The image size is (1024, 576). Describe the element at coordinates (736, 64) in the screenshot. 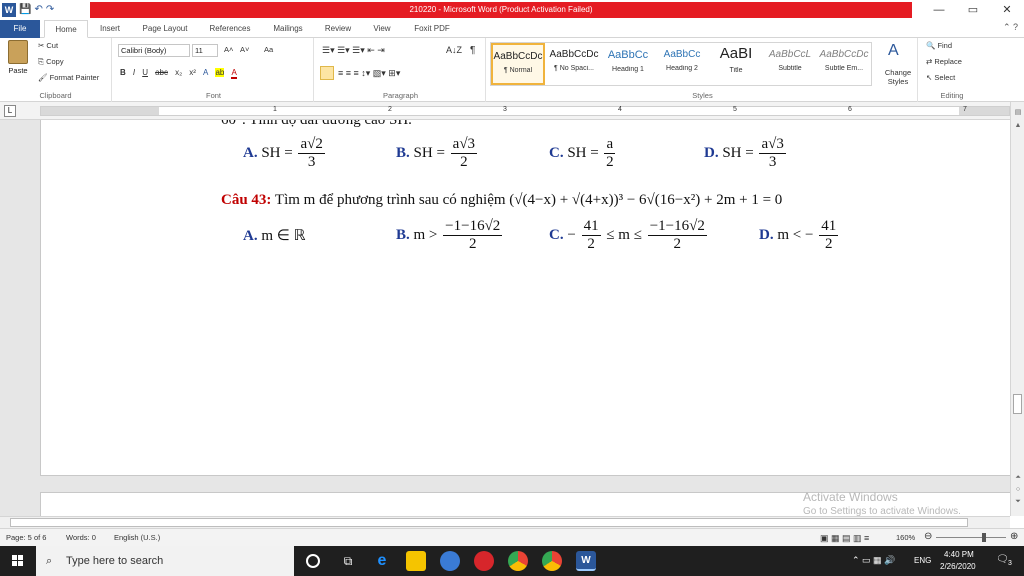

I see `style-title: AaBI Title` at that location.